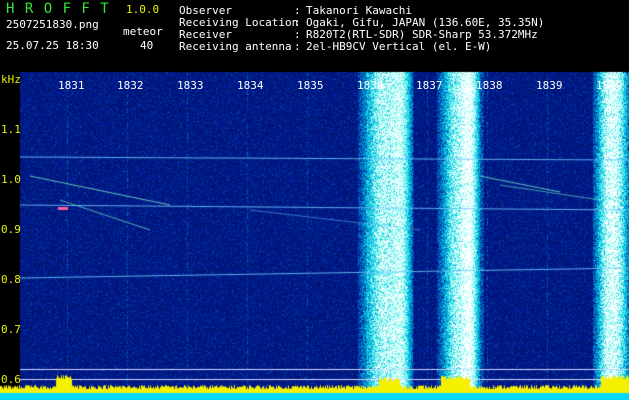  Describe the element at coordinates (11, 229) in the screenshot. I see `y-tick-label: 0.9` at that location.